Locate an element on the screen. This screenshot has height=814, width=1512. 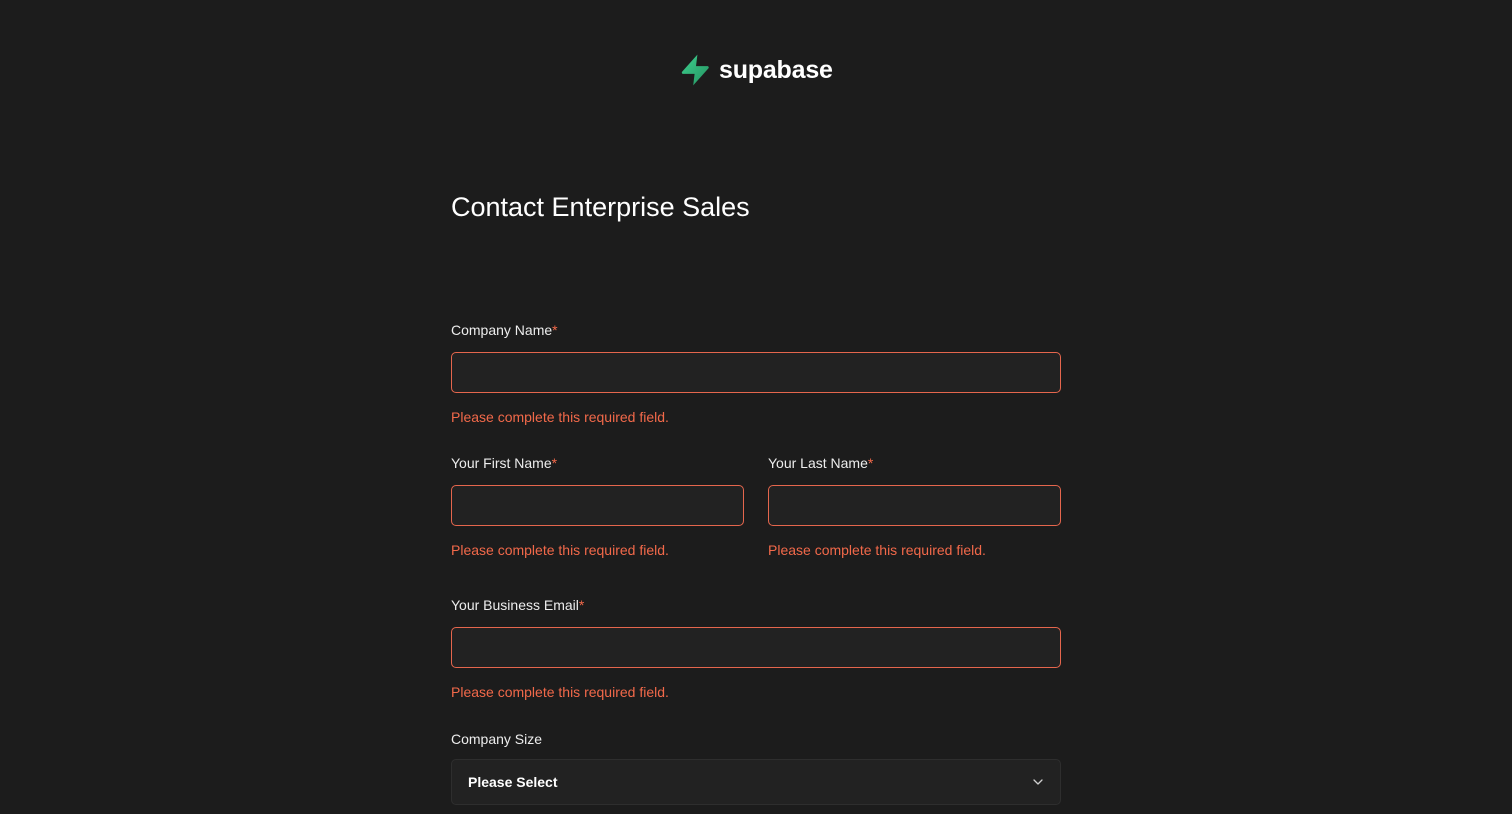
page-title: Contact Enterprise Sales is located at coordinates (600, 207).